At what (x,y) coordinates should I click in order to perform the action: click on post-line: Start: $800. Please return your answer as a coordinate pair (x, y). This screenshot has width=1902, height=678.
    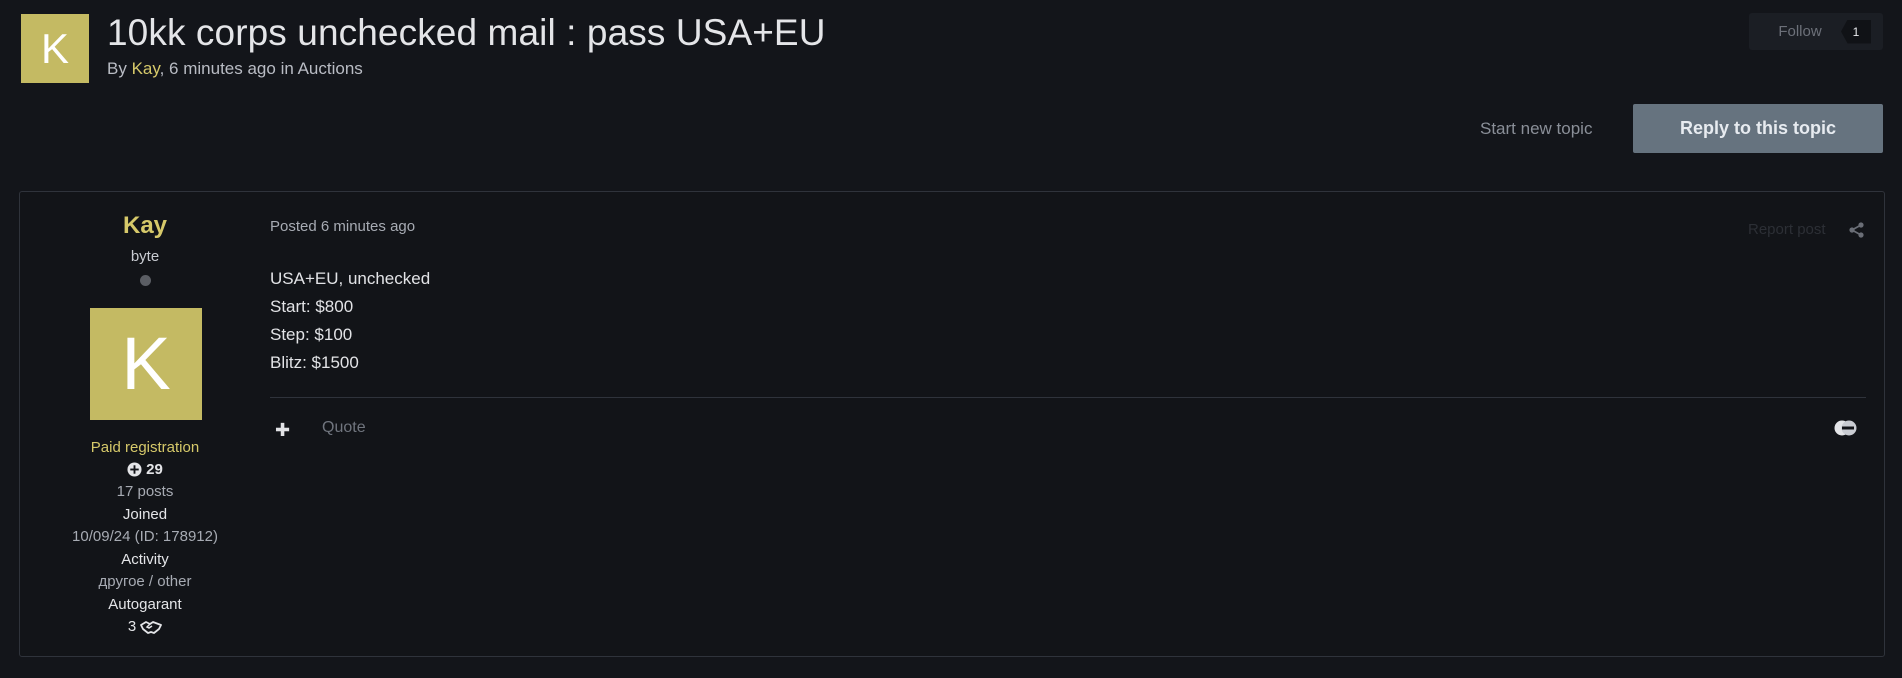
    Looking at the image, I should click on (312, 306).